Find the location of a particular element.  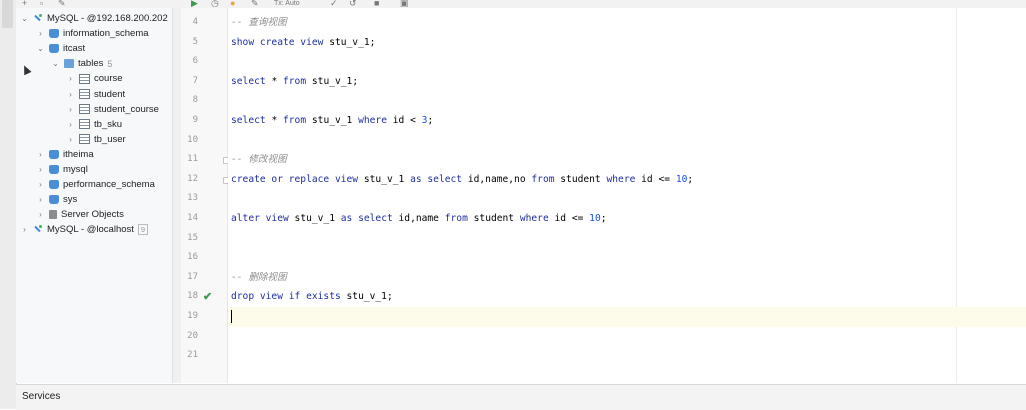

line-number: 20 is located at coordinates (192, 335).